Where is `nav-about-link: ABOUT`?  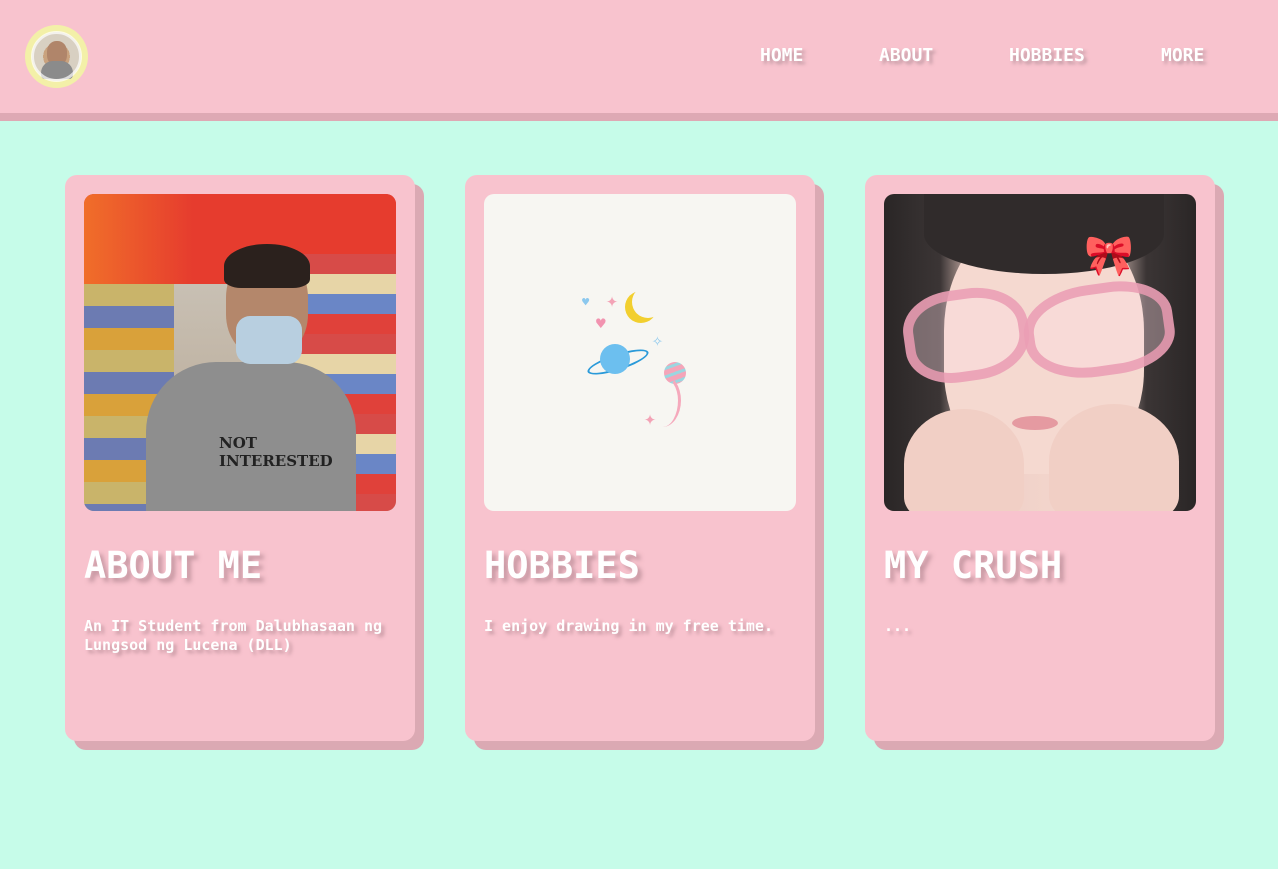
nav-about-link: ABOUT is located at coordinates (906, 55).